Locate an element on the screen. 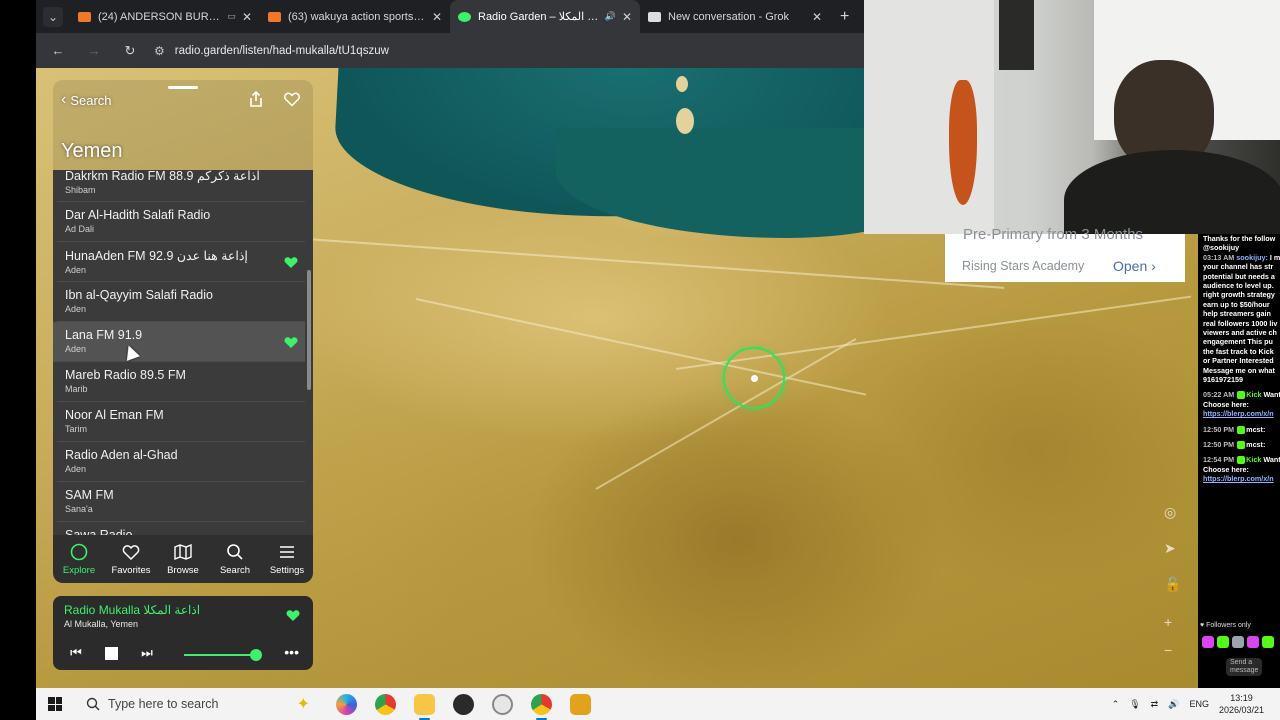 This screenshot has width=1280, height=720. chrome-profile-icon is located at coordinates (541, 706).